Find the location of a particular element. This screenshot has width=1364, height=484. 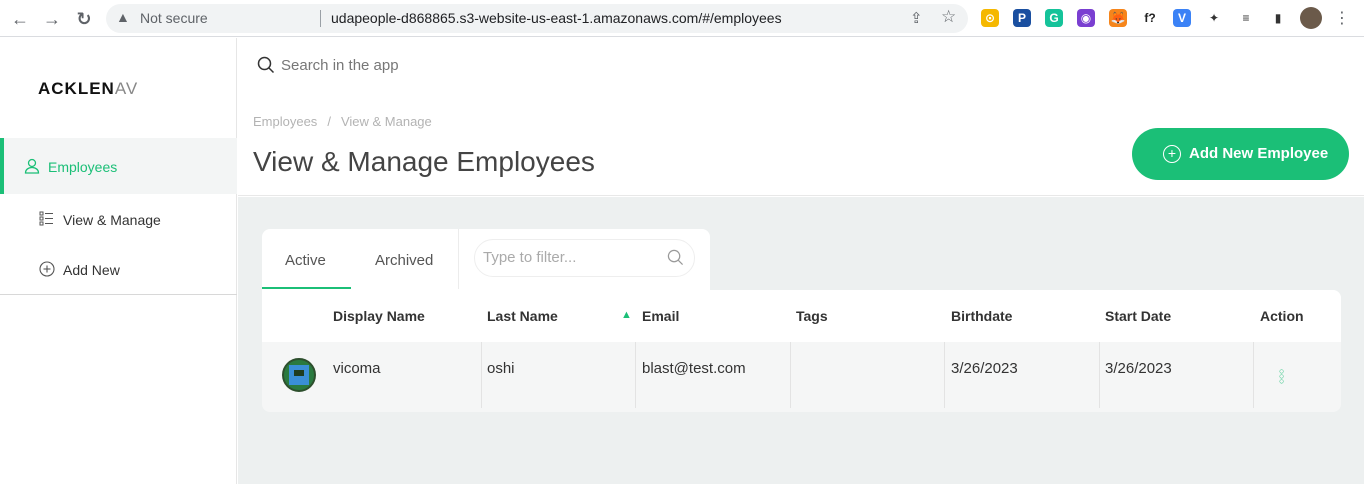

cell-birthdate: 3/26/2023 is located at coordinates (984, 368).